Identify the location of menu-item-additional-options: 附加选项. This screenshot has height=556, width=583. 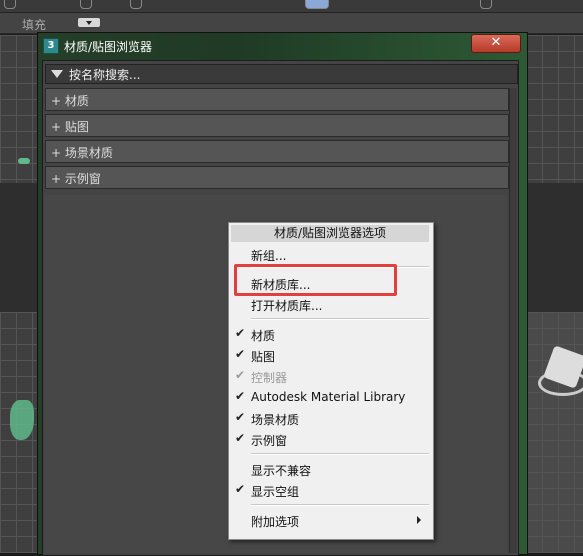
(331, 520).